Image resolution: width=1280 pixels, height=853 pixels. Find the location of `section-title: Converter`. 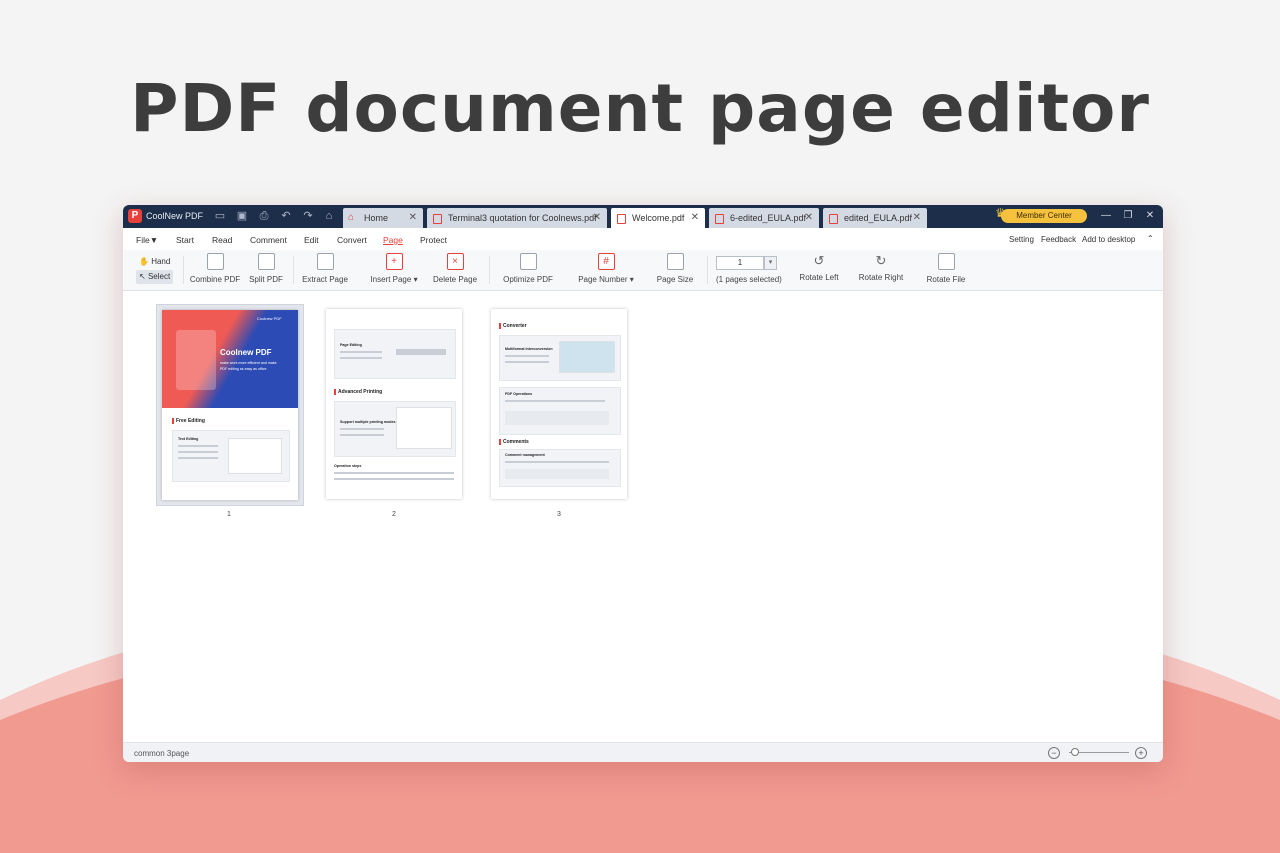

section-title: Converter is located at coordinates (515, 326).